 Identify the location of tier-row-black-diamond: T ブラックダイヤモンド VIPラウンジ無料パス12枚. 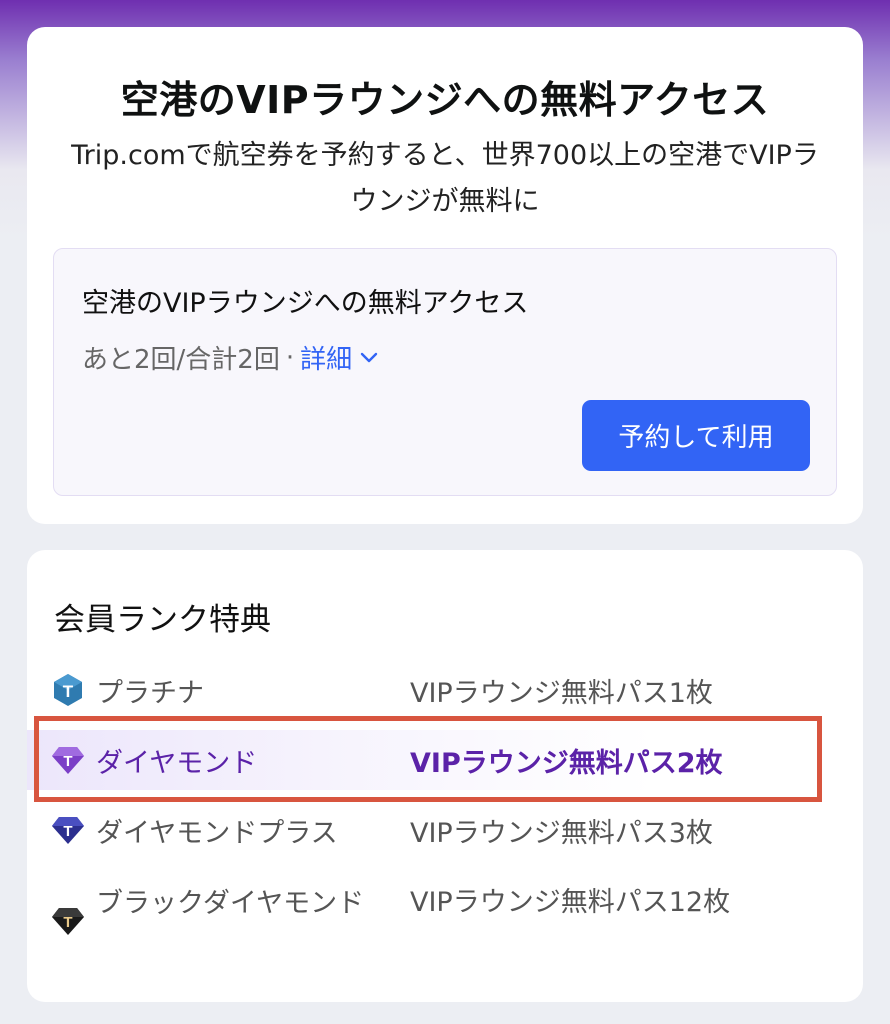
(445, 925).